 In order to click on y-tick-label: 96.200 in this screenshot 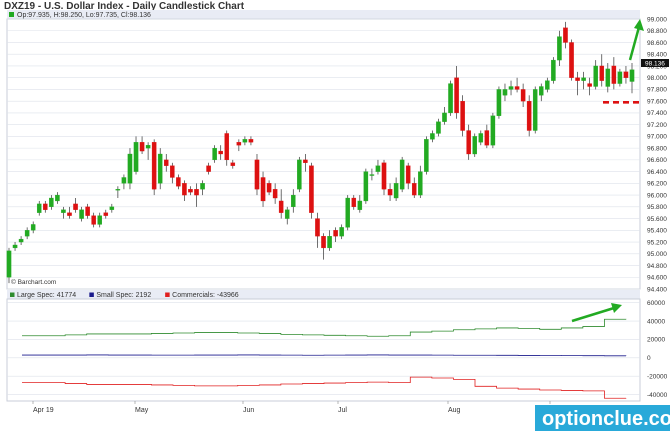, I will do `click(657, 184)`.